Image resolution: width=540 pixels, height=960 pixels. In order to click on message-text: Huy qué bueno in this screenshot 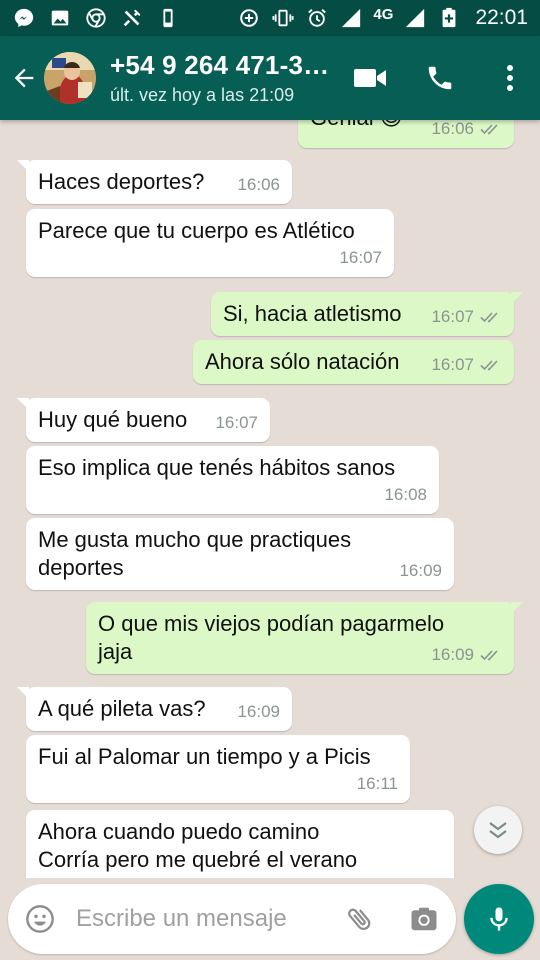, I will do `click(113, 419)`.